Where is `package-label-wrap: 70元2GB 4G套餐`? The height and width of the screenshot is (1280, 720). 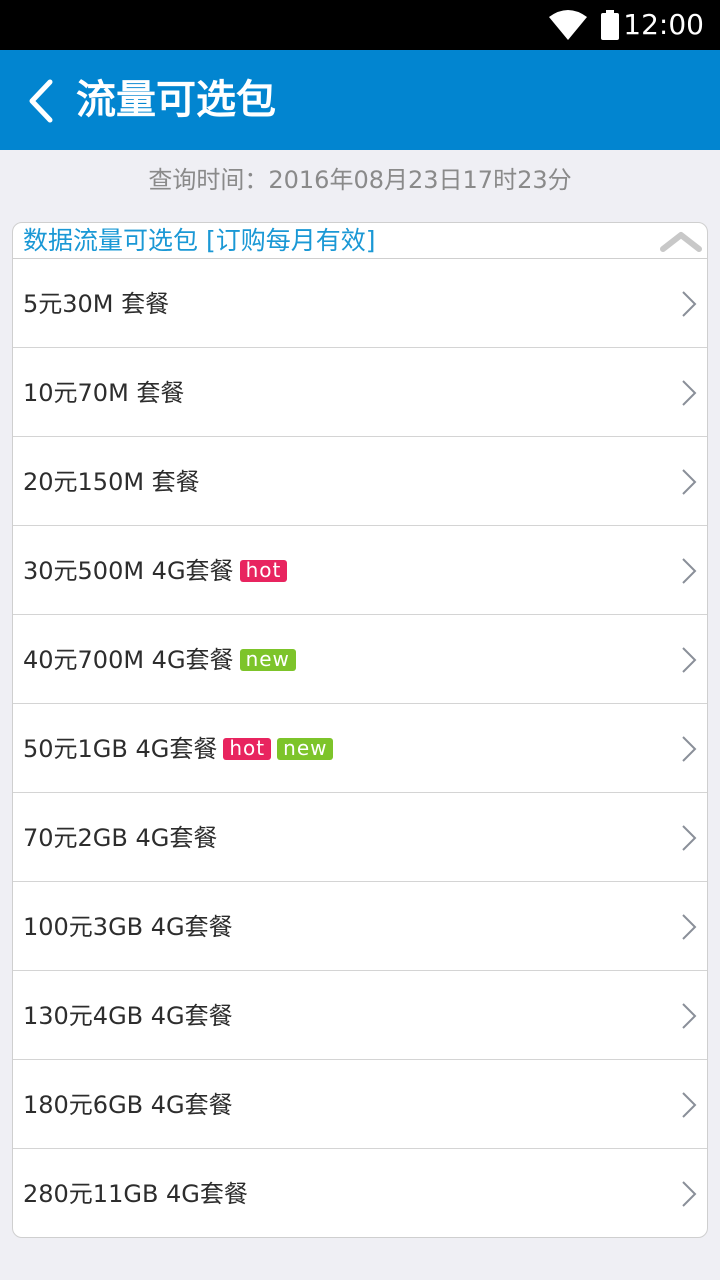
package-label-wrap: 70元2GB 4G套餐 is located at coordinates (120, 837).